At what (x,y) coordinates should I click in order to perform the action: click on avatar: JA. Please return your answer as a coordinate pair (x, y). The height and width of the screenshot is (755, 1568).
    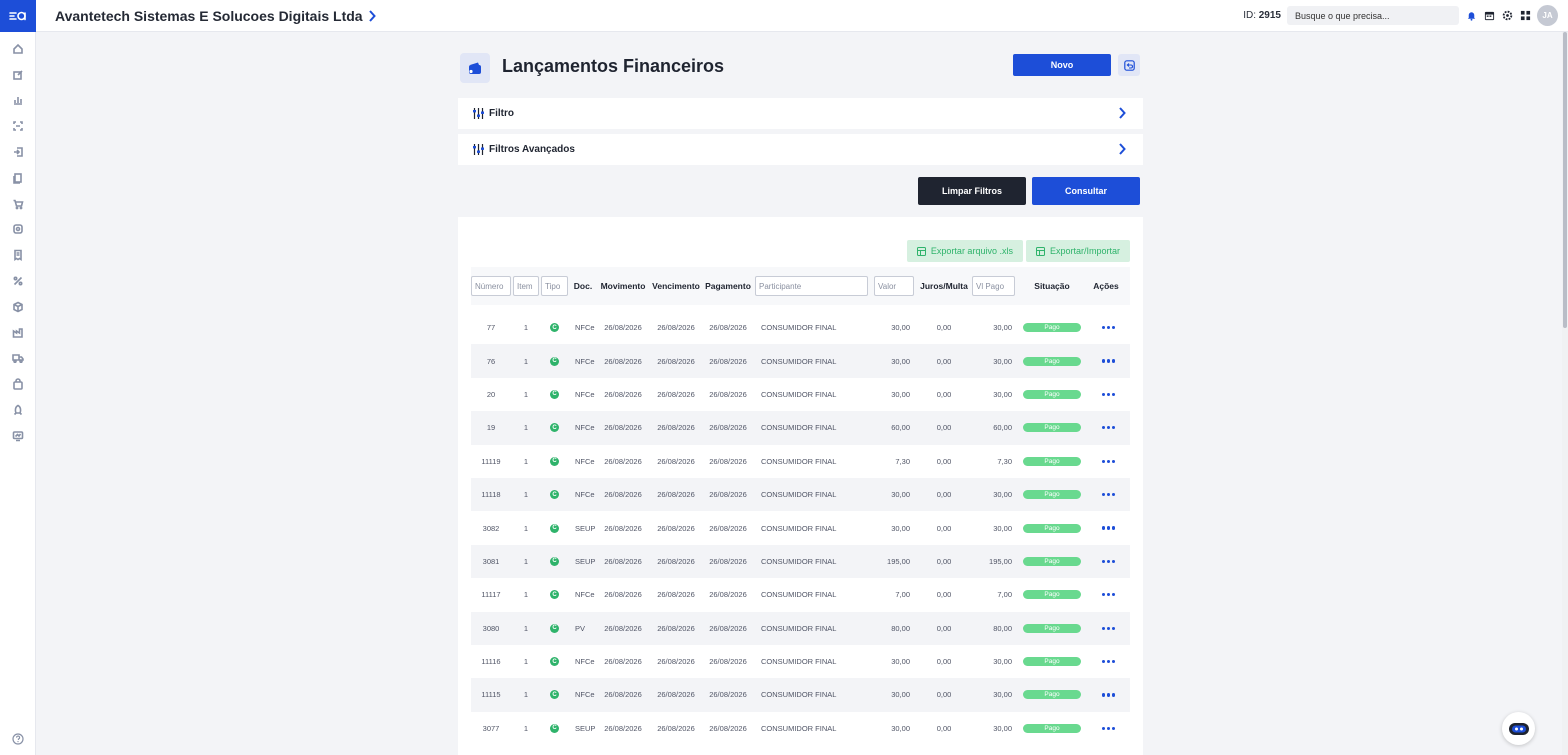
    Looking at the image, I should click on (1547, 15).